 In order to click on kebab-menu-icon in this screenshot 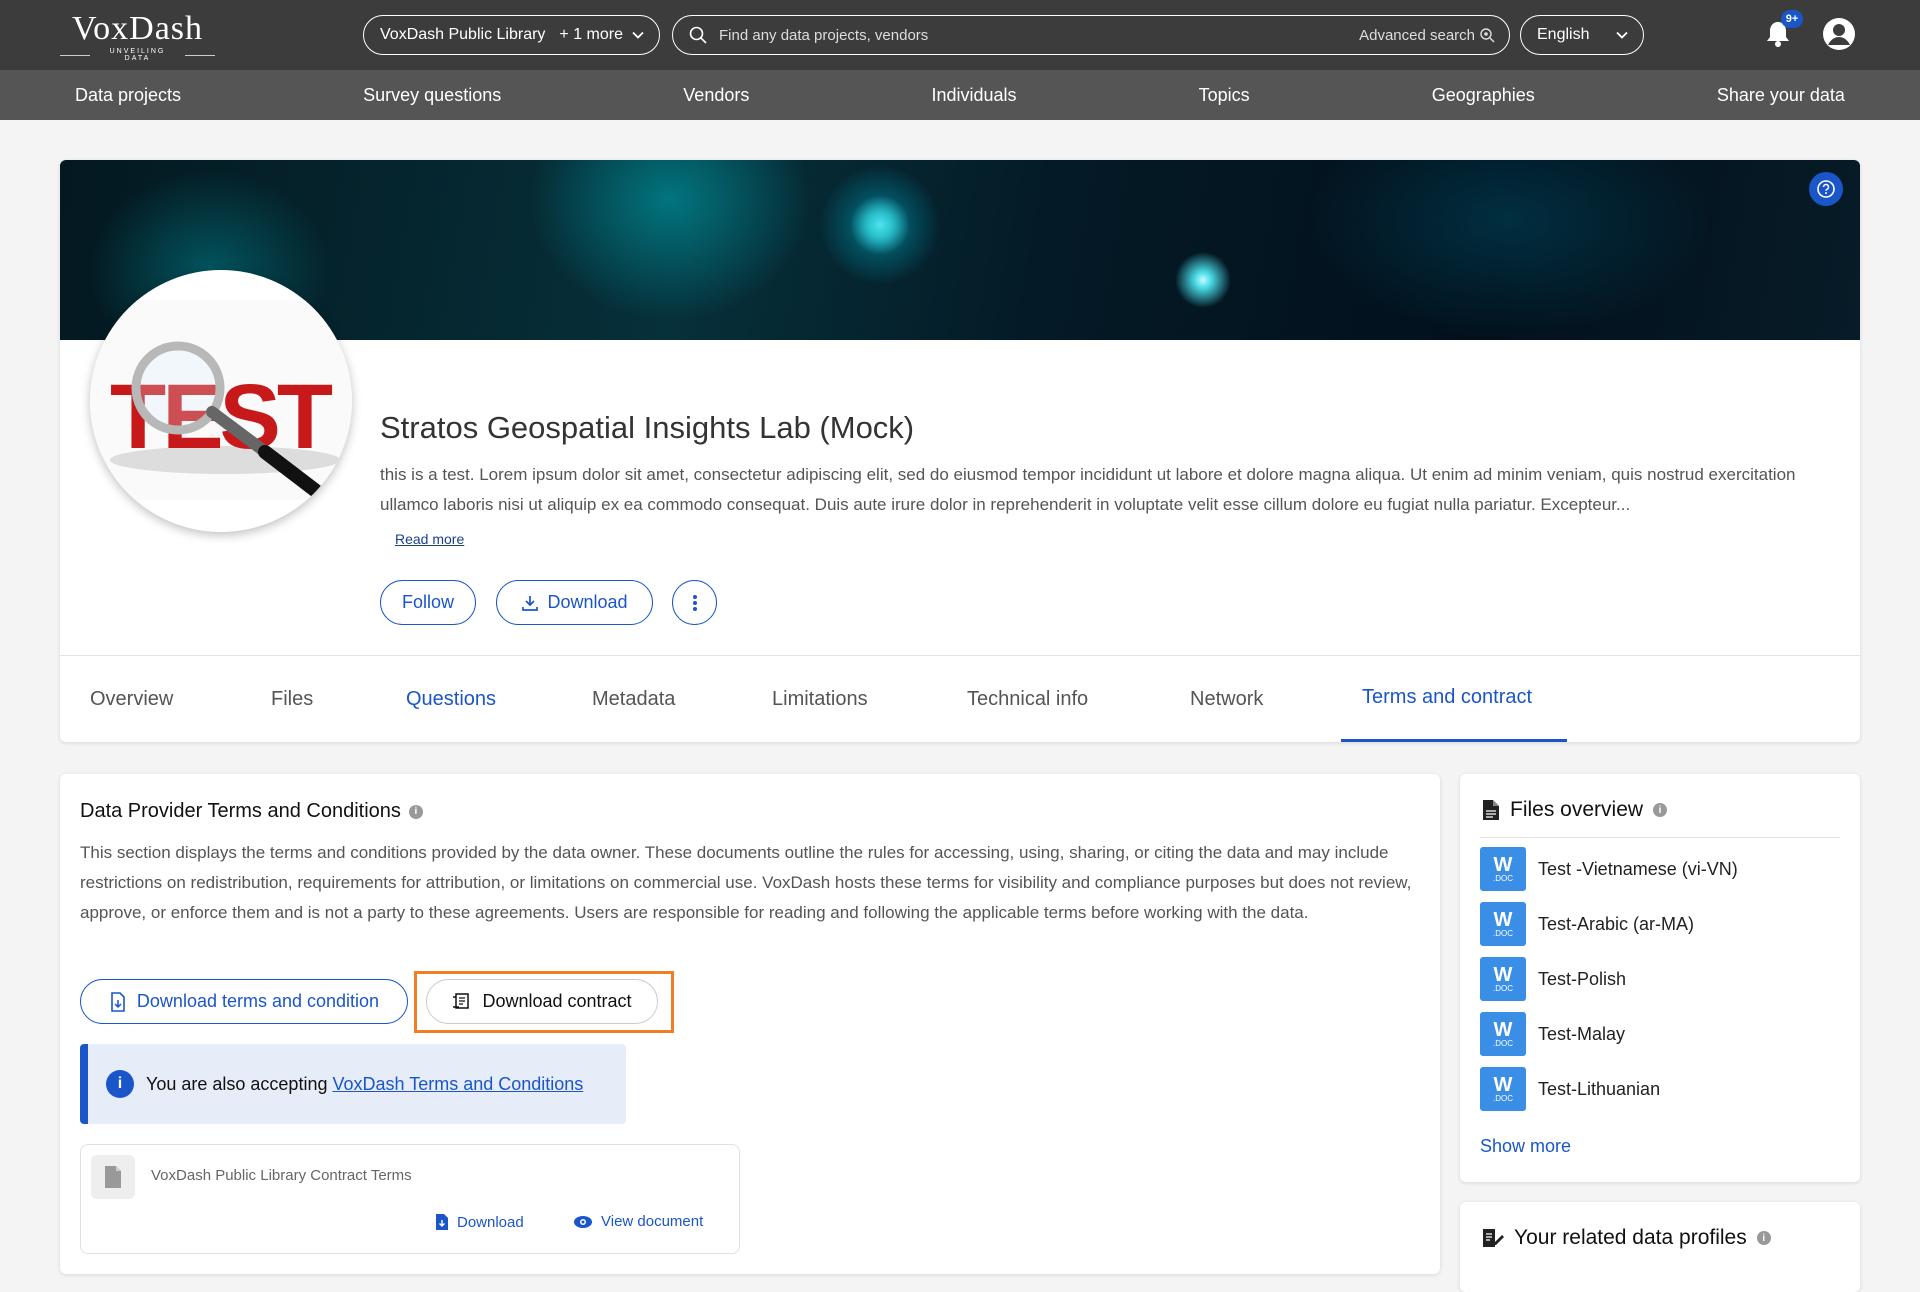, I will do `click(694, 602)`.